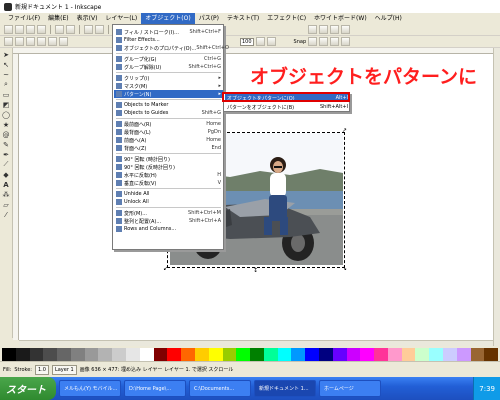 The height and width of the screenshot is (400, 500). What do you see at coordinates (6, 124) in the screenshot?
I see `star-tool-icon: ★` at bounding box center [6, 124].